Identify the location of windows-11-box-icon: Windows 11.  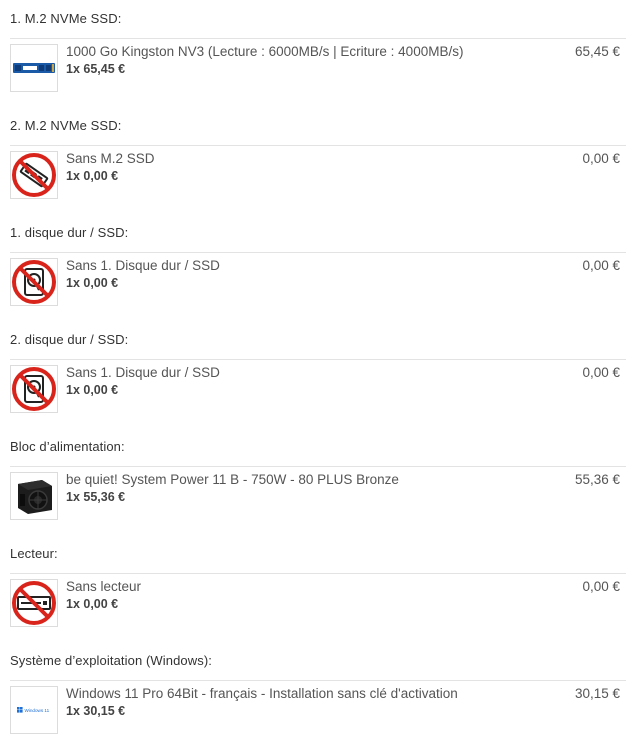
(34, 710).